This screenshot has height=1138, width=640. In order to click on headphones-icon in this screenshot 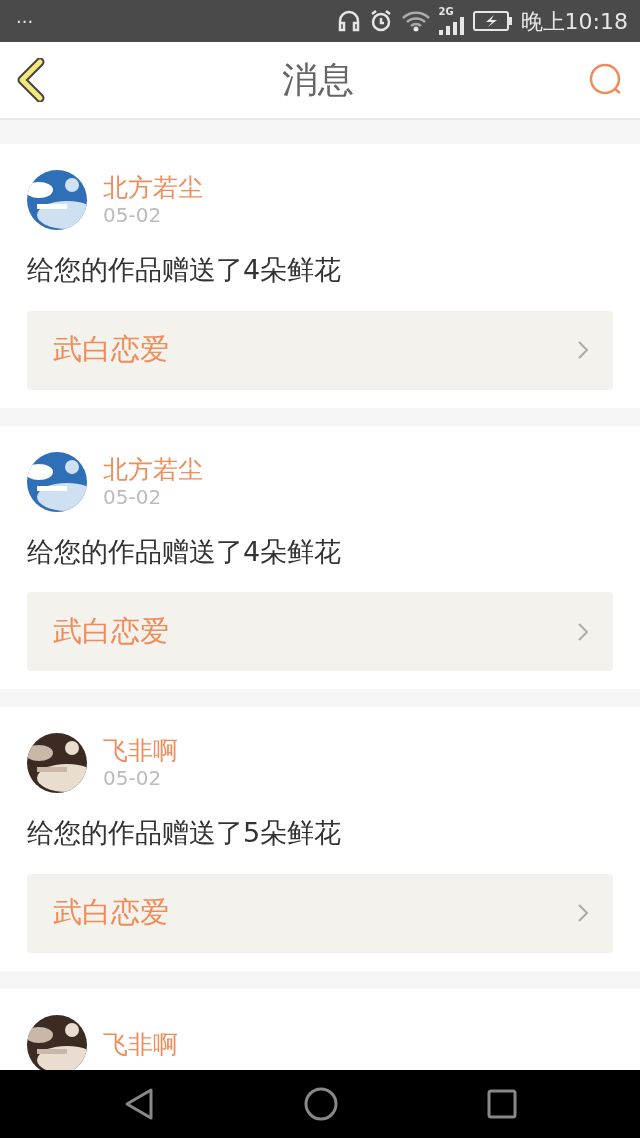, I will do `click(348, 21)`.